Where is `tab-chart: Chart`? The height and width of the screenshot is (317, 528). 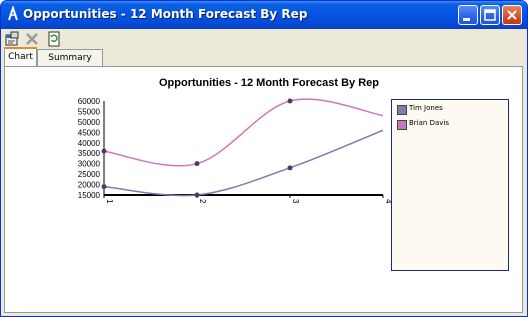
tab-chart: Chart is located at coordinates (20, 57).